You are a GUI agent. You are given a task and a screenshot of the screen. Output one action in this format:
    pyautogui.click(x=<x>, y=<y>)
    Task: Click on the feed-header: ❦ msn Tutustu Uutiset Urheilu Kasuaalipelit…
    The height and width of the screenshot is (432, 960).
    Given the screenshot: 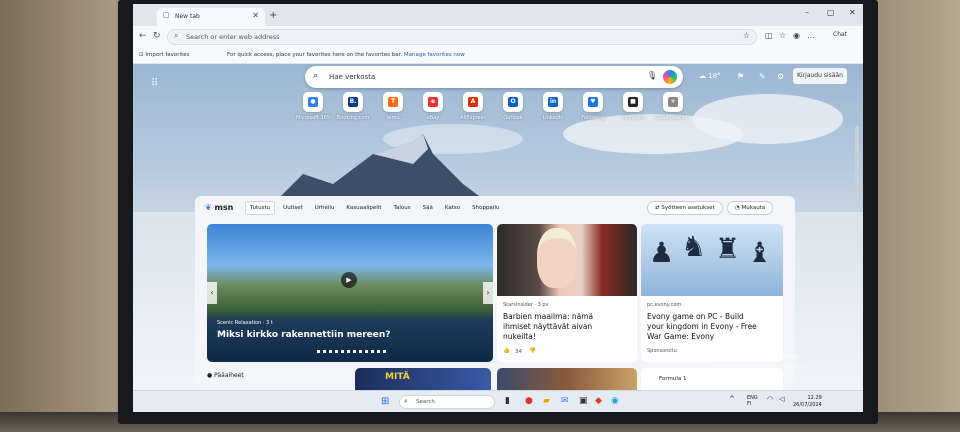 What is the action you would take?
    pyautogui.click(x=495, y=208)
    